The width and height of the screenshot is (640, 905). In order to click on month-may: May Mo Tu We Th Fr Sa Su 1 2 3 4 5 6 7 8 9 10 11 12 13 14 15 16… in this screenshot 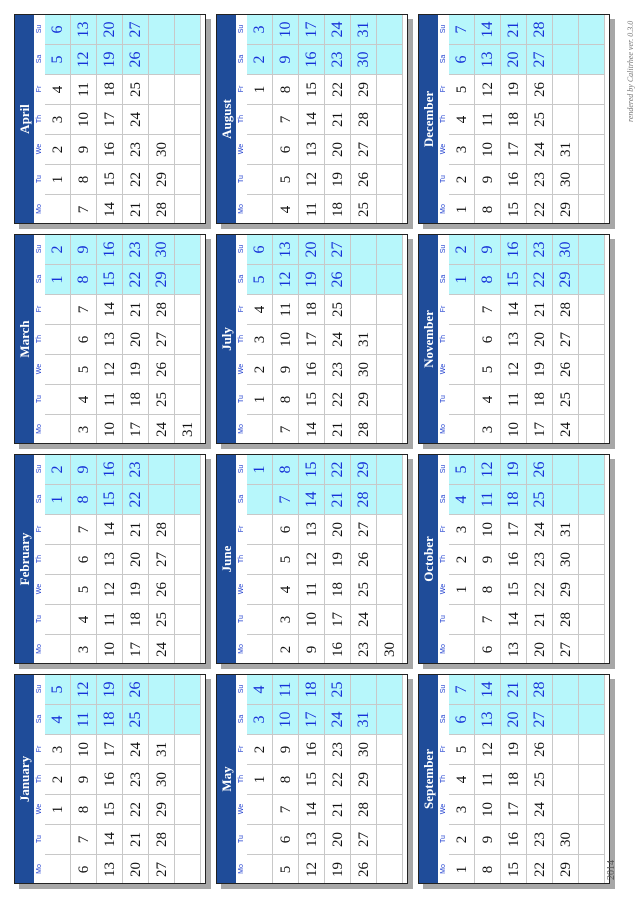, I will do `click(314, 781)`.